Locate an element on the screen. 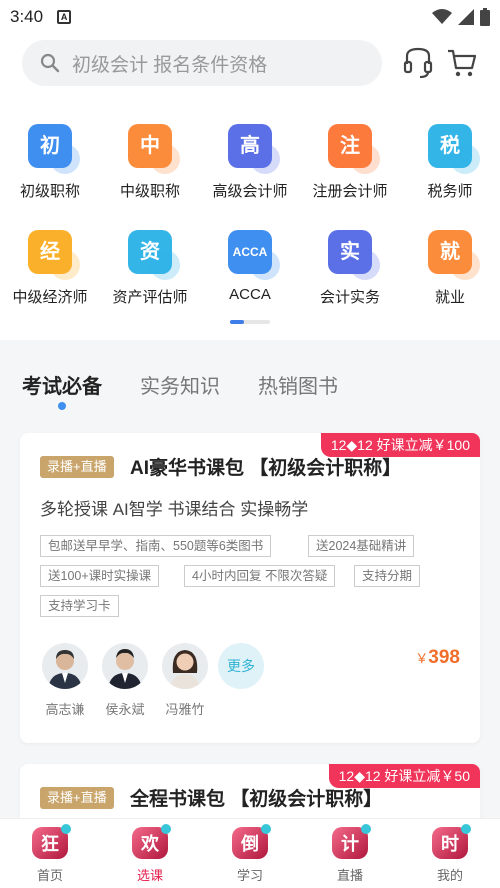  course-tag: 送2024基础精讲 is located at coordinates (361, 546).